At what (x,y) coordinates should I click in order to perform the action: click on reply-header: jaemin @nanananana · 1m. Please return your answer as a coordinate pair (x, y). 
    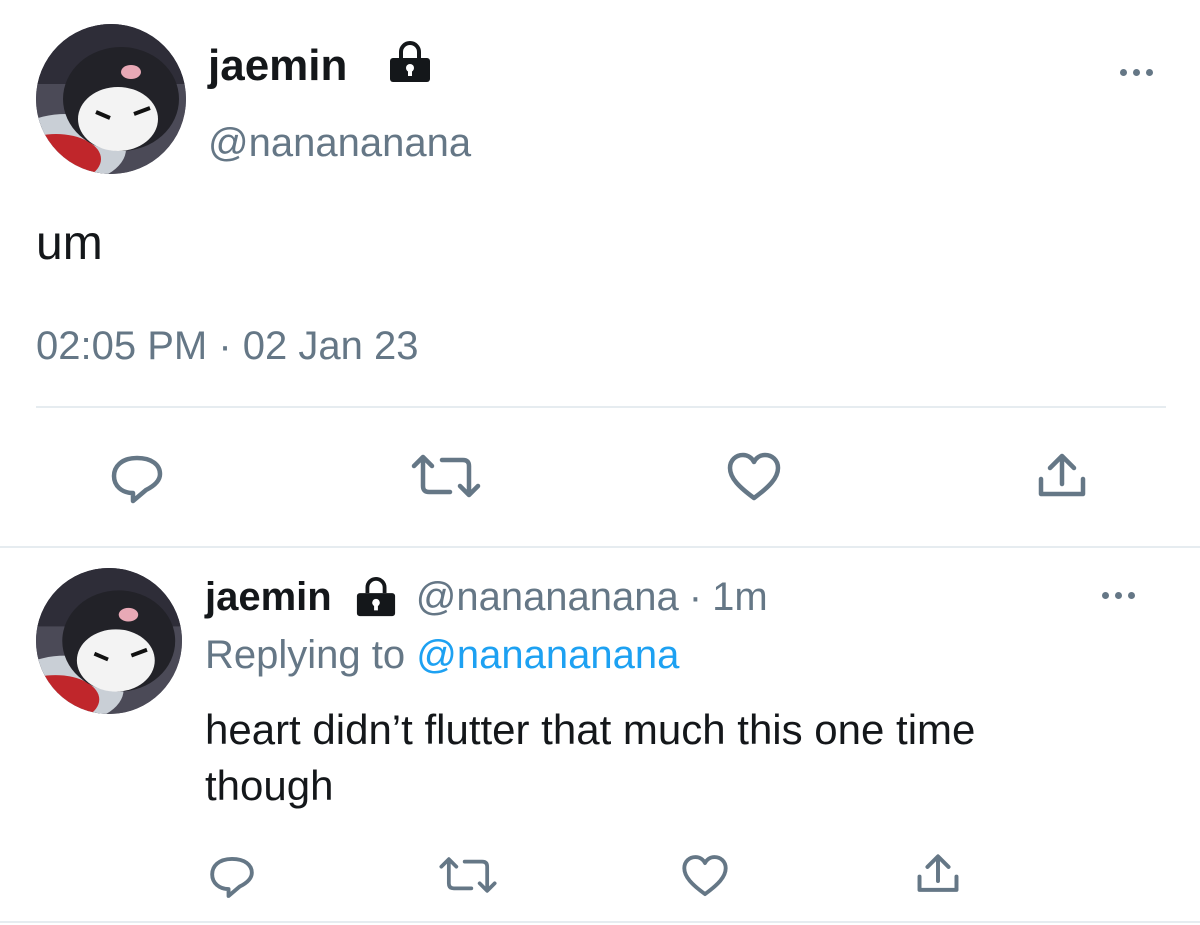
    Looking at the image, I should click on (486, 597).